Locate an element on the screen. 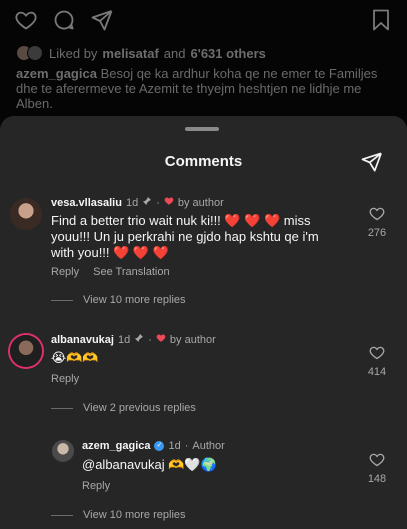 The height and width of the screenshot is (529, 407). comment-meta: vesa.vllasaliu 1d · by author is located at coordinates (137, 202).